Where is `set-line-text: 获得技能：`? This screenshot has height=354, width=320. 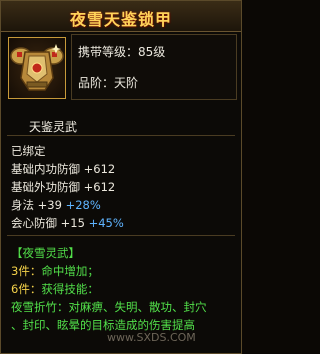
set-line-text: 获得技能： is located at coordinates (70, 289).